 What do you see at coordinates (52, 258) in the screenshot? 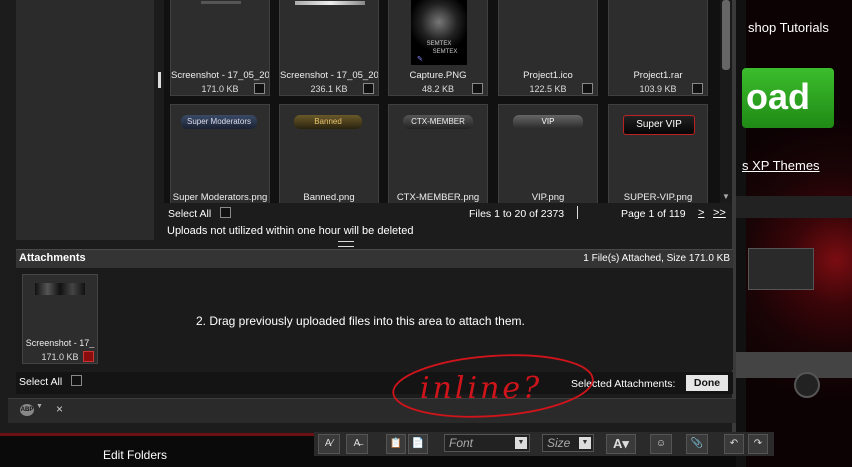
I see `attachments-title: Attachments` at bounding box center [52, 258].